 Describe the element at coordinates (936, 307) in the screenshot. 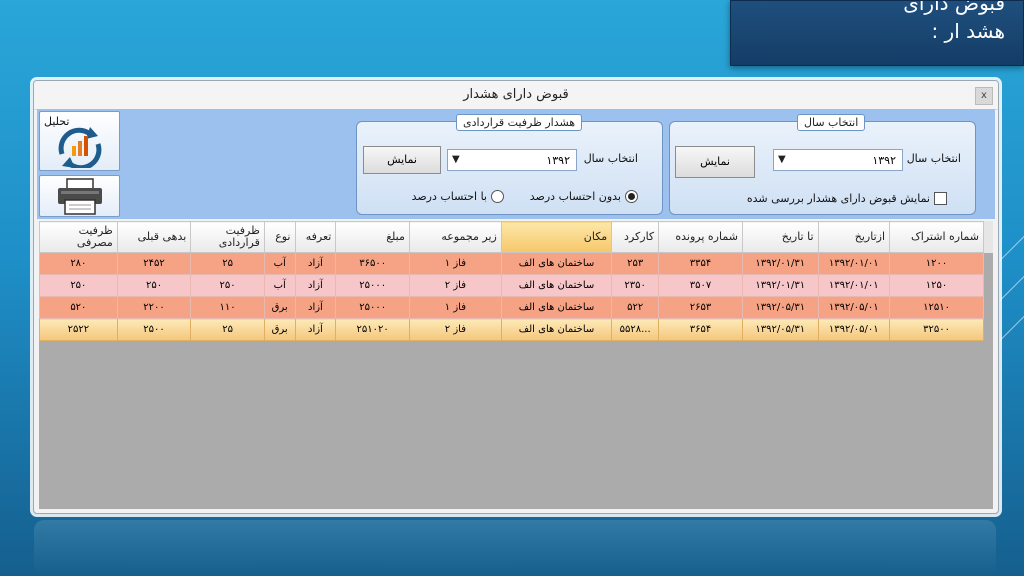

I see `table-cell: ۱۲۵۱۰` at that location.